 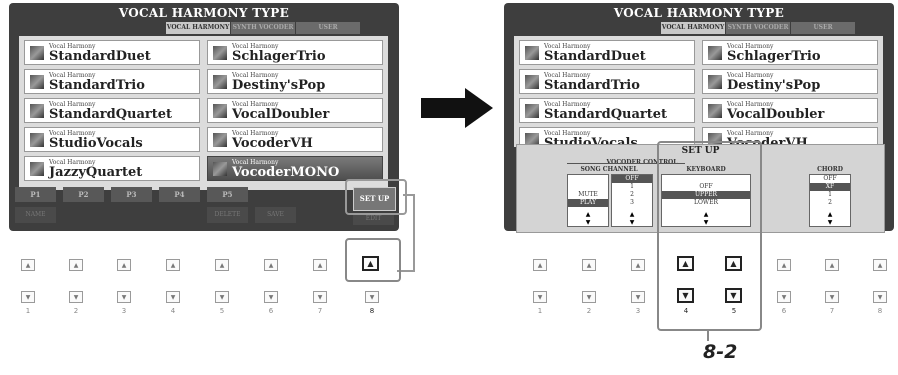 I want to click on song-channel-selector: OFF 1 2 3 ▲ ▼, so click(x=632, y=200).